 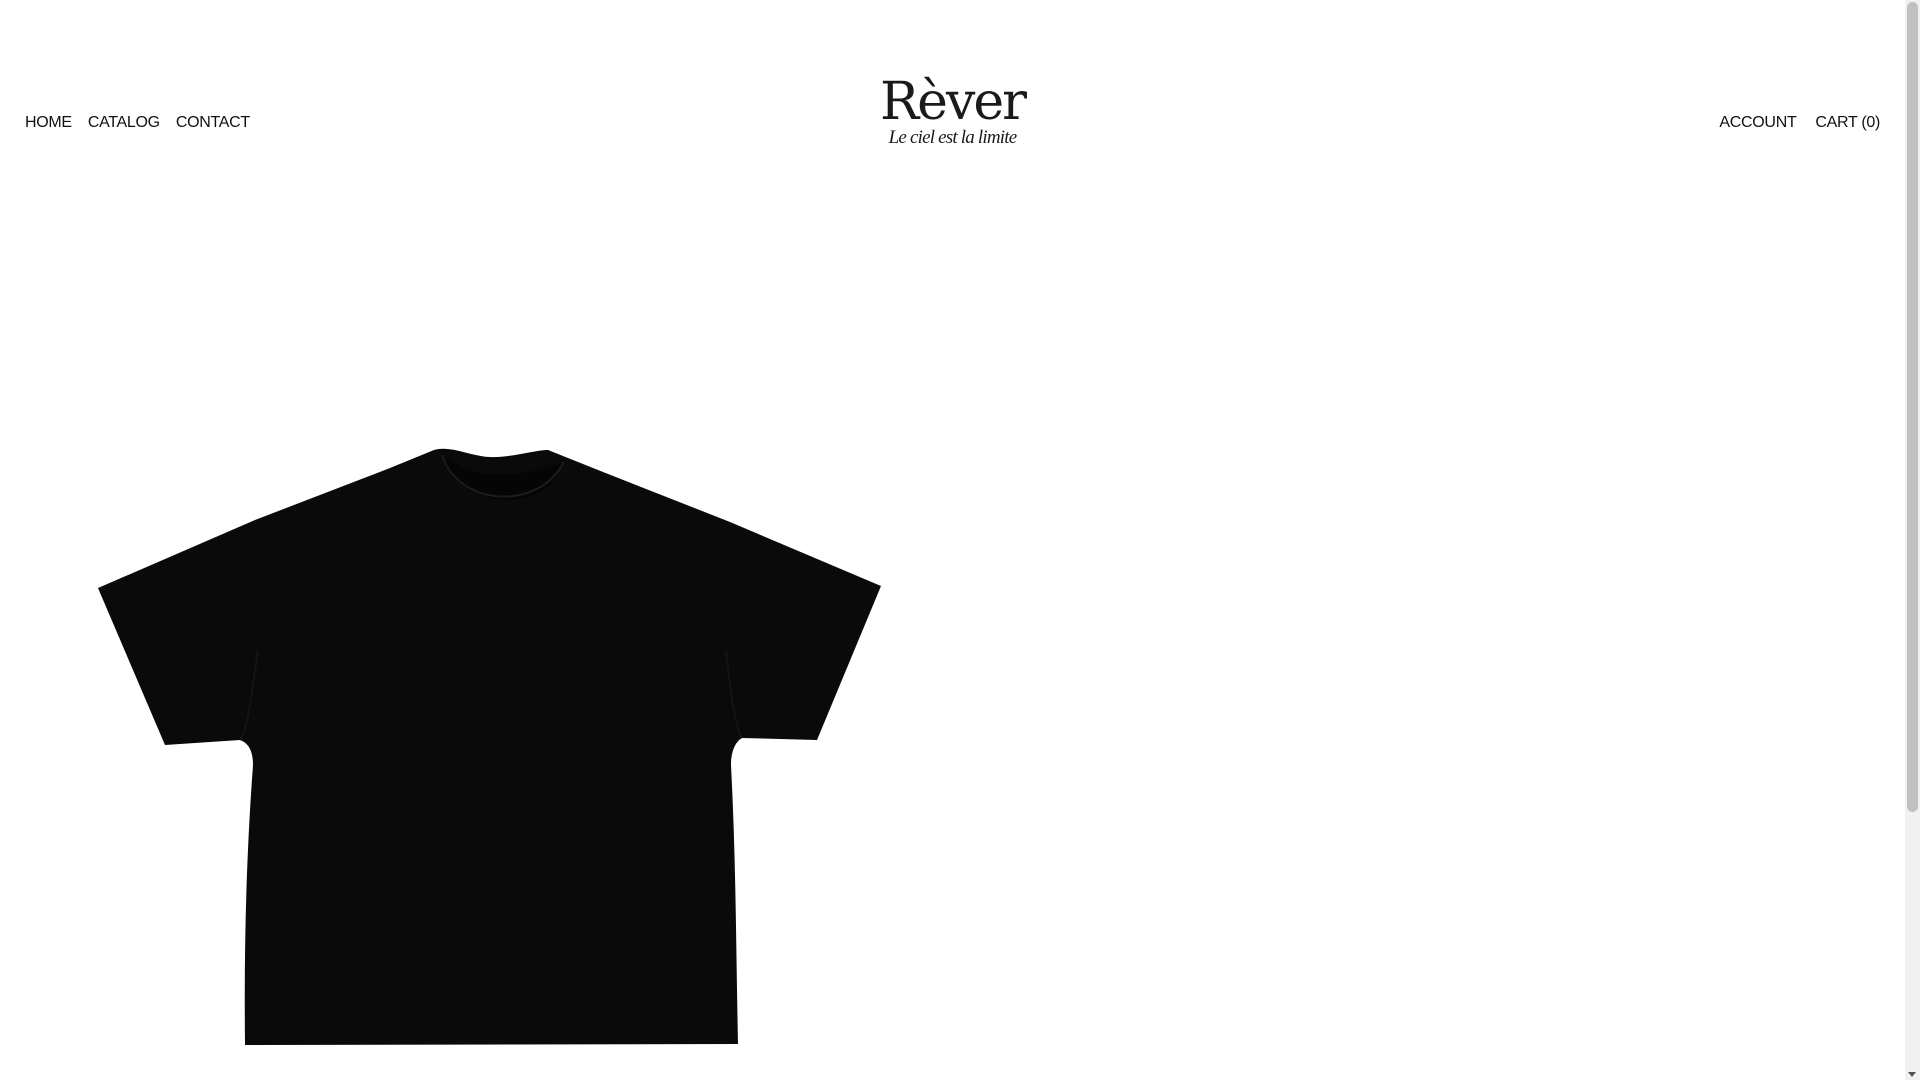 I want to click on page-scrollbar, so click(x=1912, y=540).